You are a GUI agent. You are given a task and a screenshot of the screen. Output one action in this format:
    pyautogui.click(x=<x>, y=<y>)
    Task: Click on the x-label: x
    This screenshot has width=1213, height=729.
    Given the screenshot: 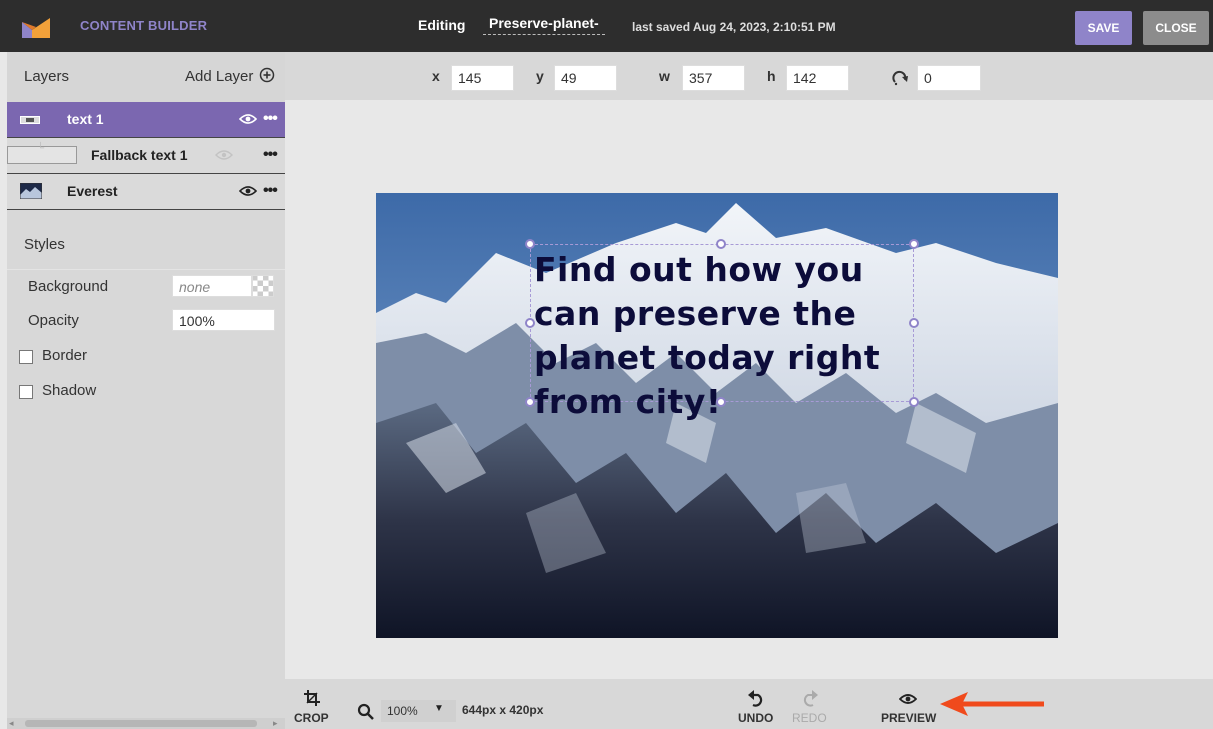 What is the action you would take?
    pyautogui.click(x=436, y=76)
    